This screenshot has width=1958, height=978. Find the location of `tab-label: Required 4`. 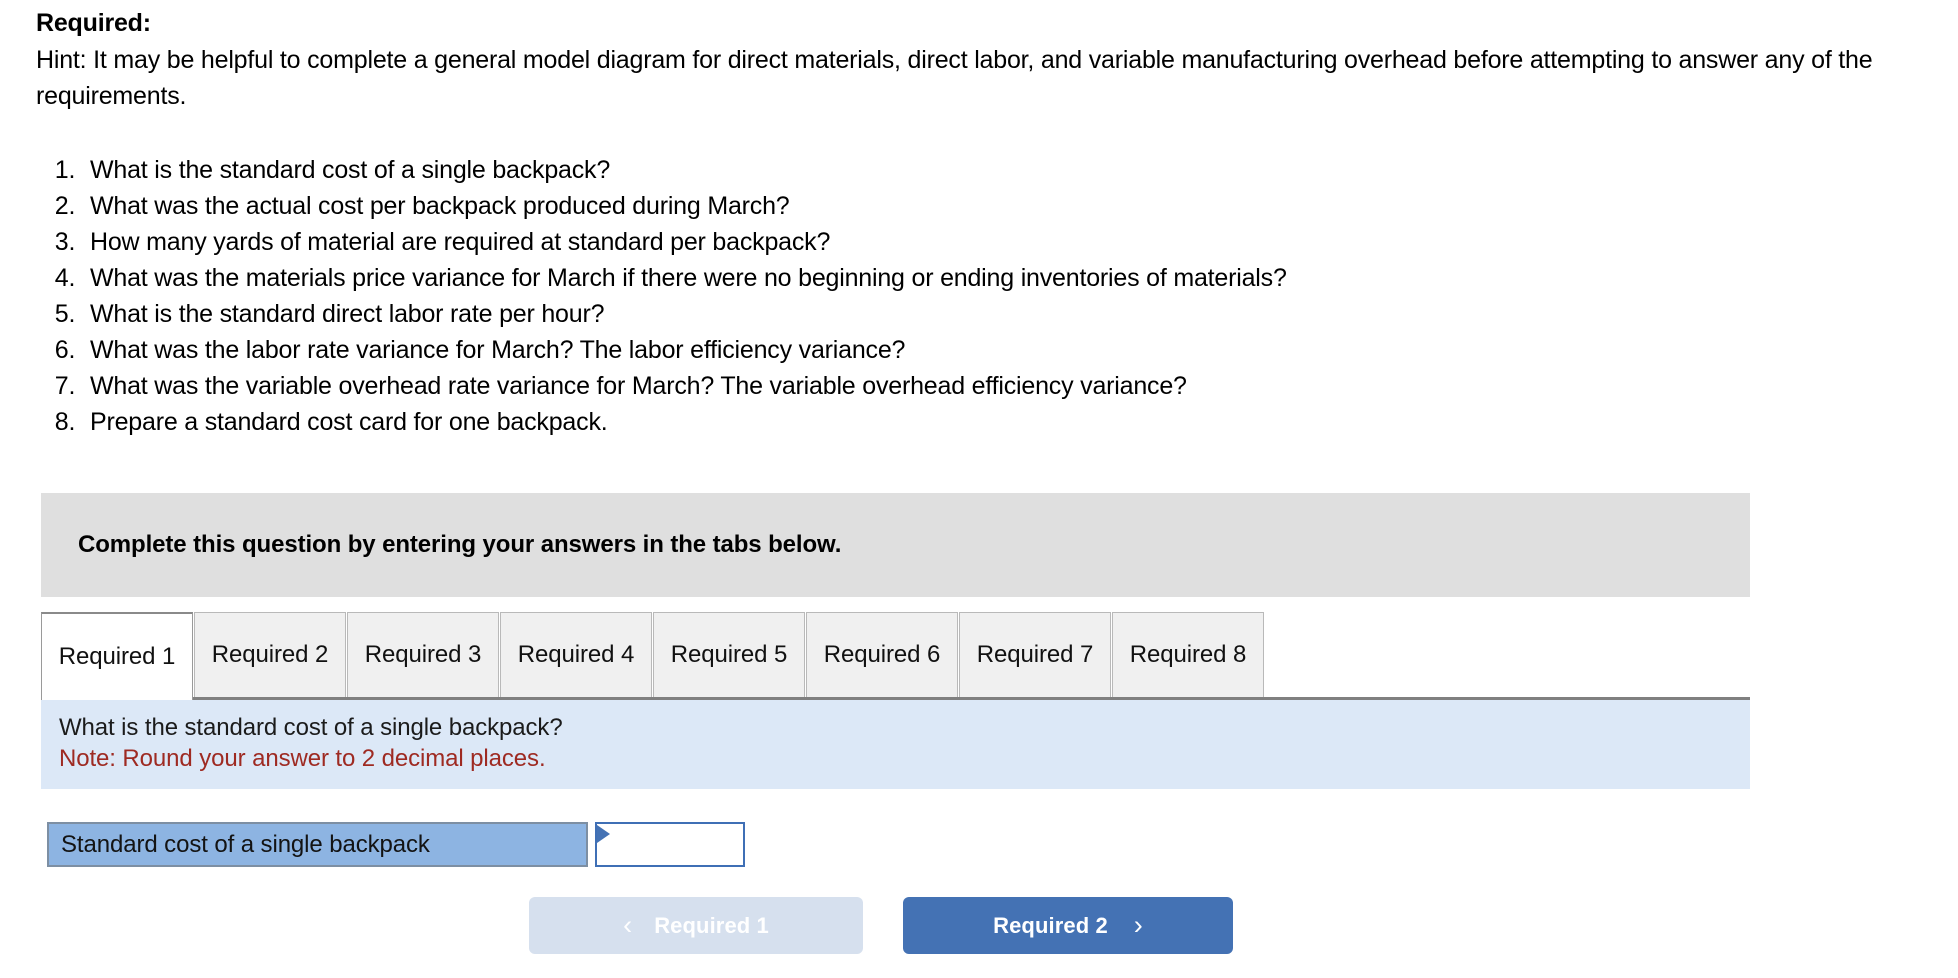

tab-label: Required 4 is located at coordinates (576, 654).